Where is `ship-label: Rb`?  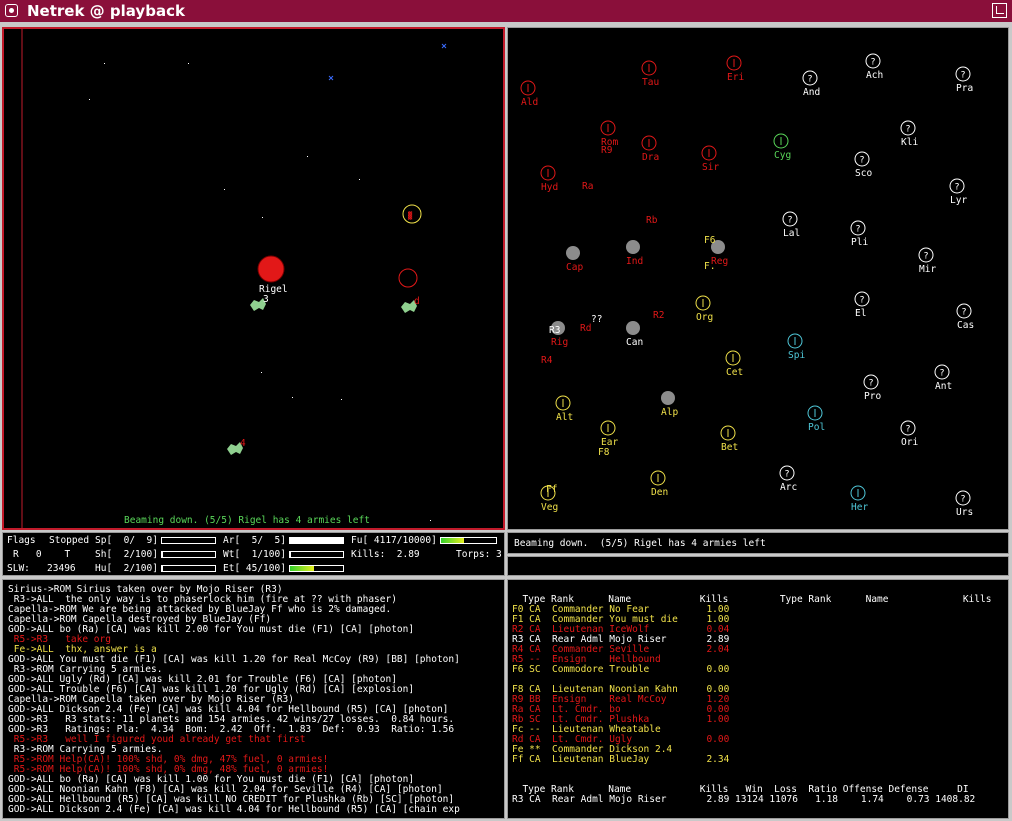
ship-label: Rb is located at coordinates (652, 220).